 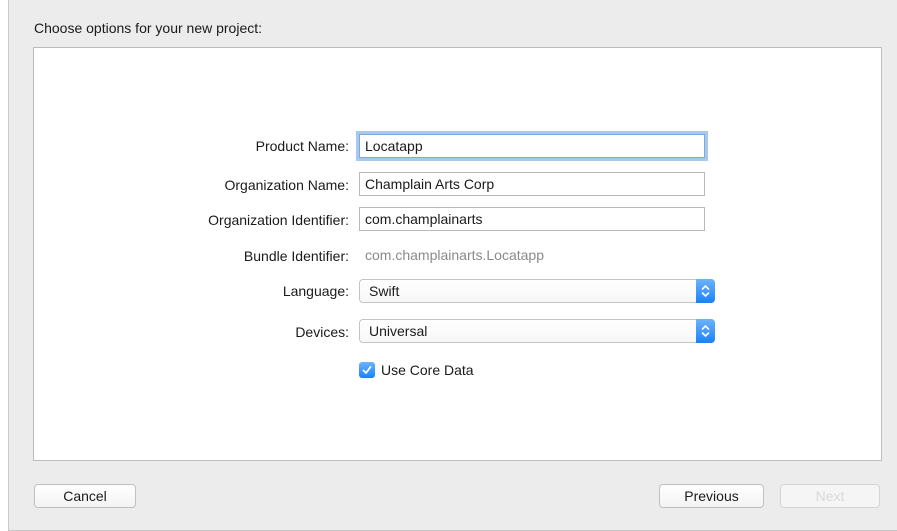 I want to click on use-core-data-label: Use Core Data, so click(x=427, y=370).